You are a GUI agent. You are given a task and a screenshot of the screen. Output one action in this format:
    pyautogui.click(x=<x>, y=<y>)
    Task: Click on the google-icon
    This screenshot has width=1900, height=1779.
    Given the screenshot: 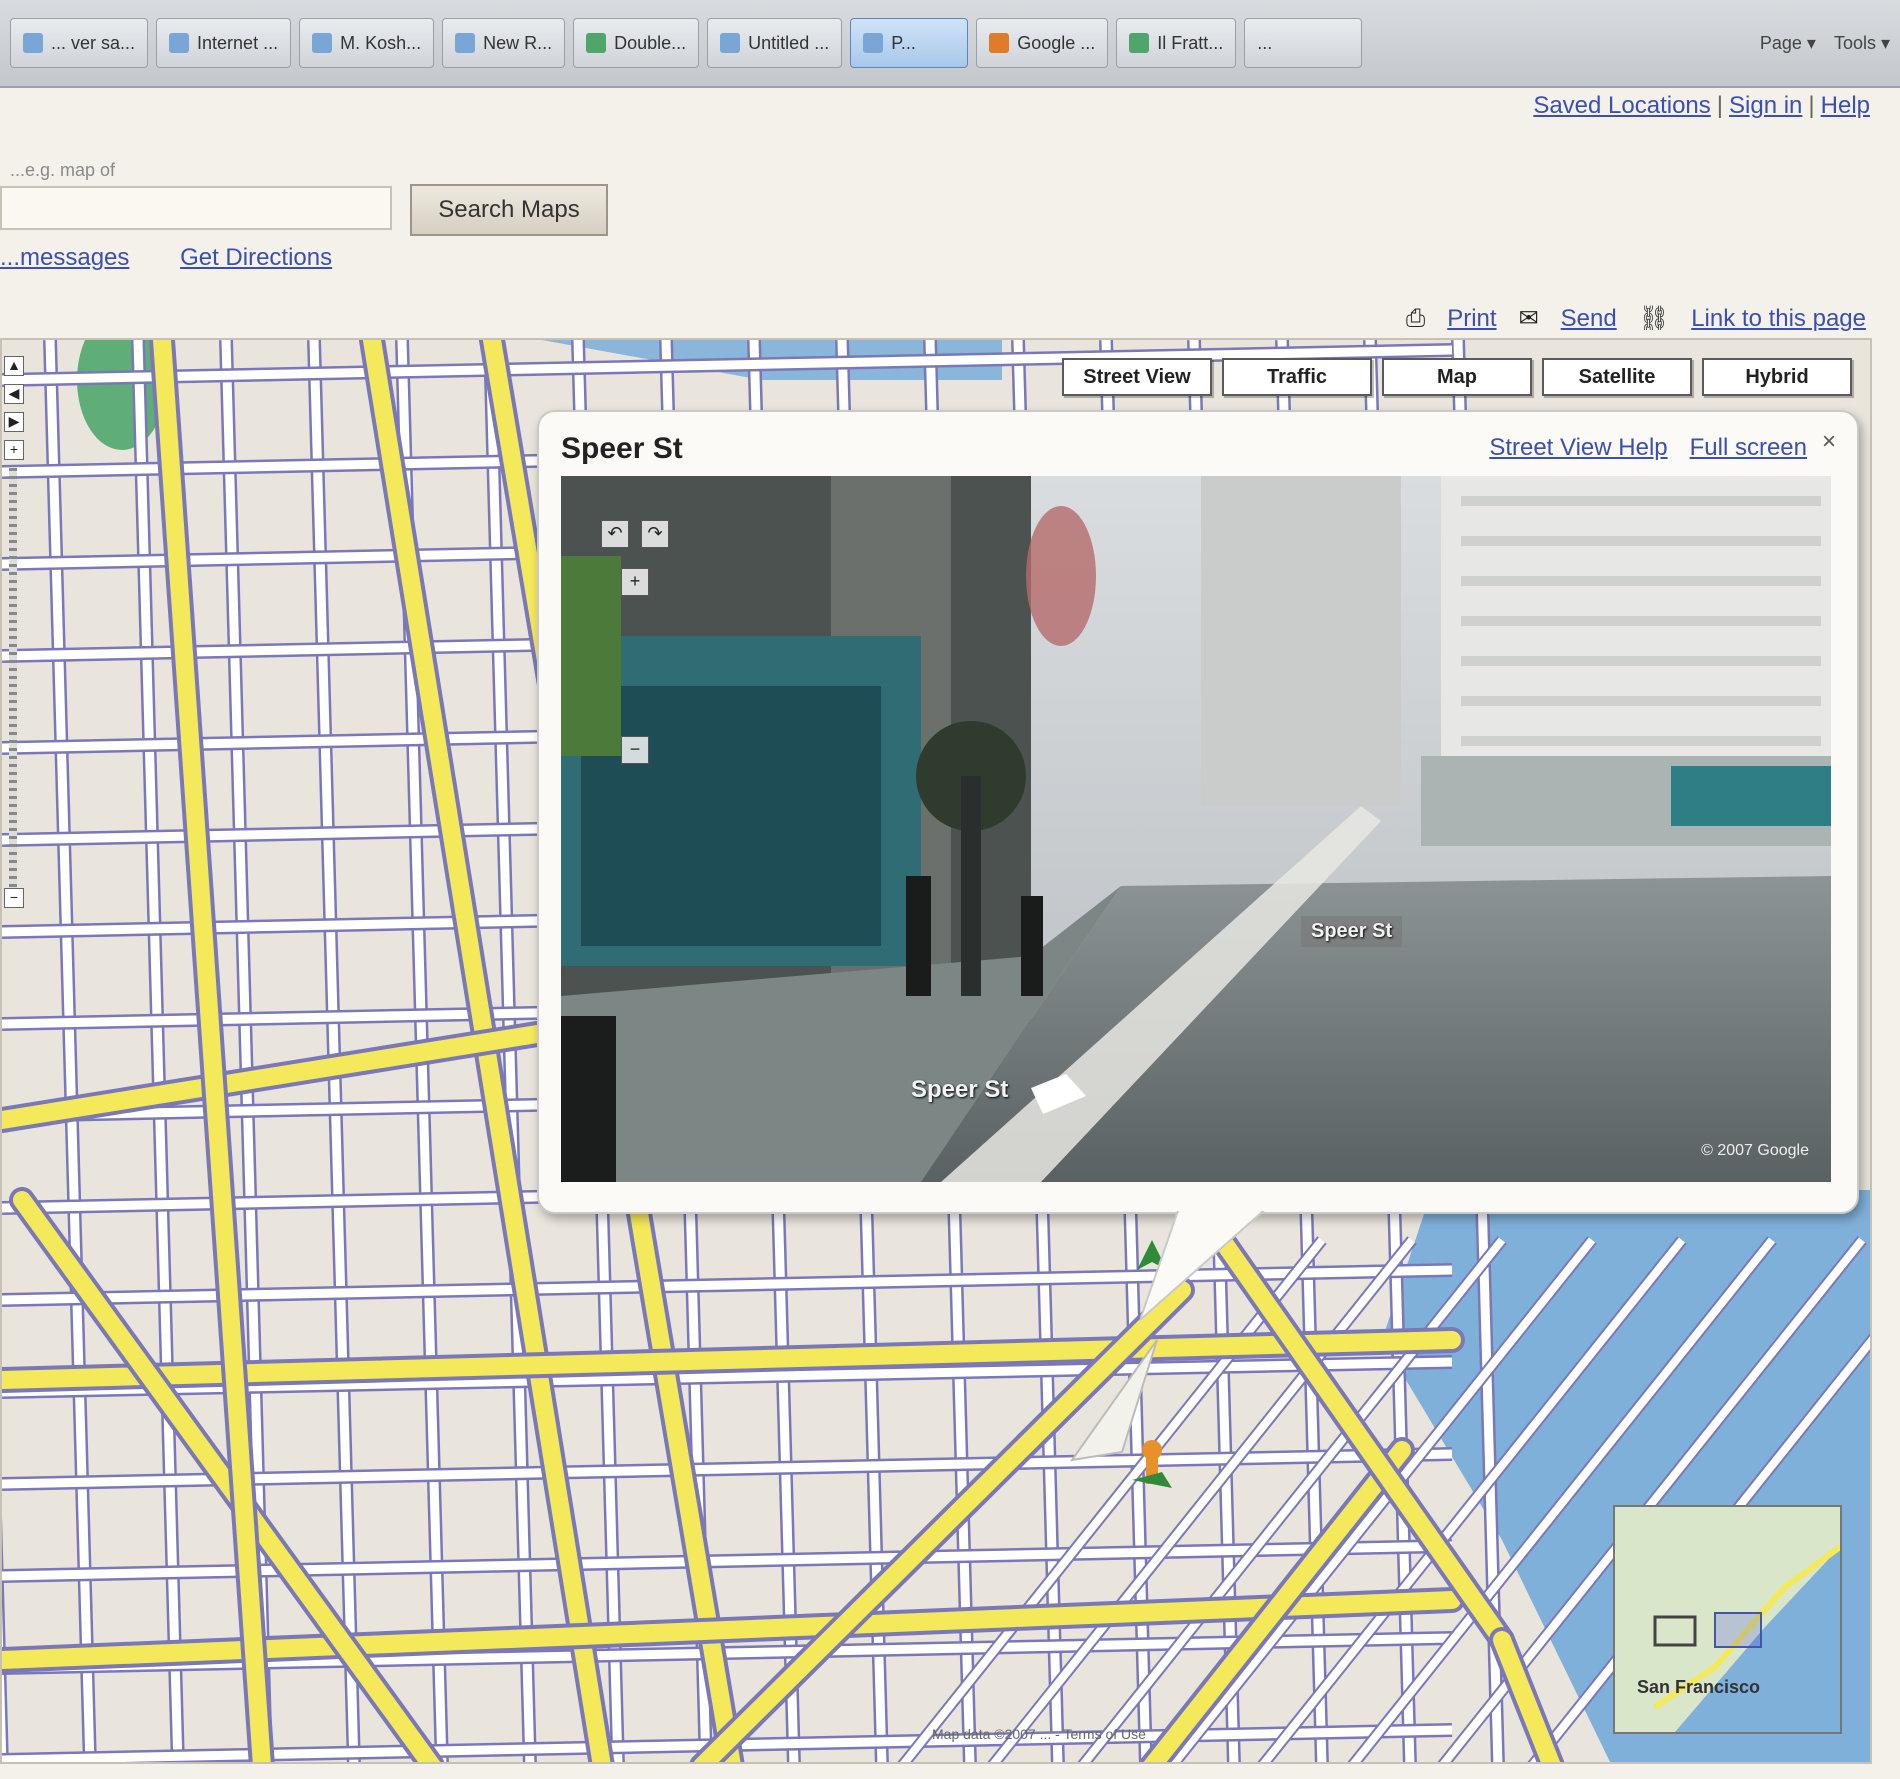 What is the action you would take?
    pyautogui.click(x=999, y=43)
    